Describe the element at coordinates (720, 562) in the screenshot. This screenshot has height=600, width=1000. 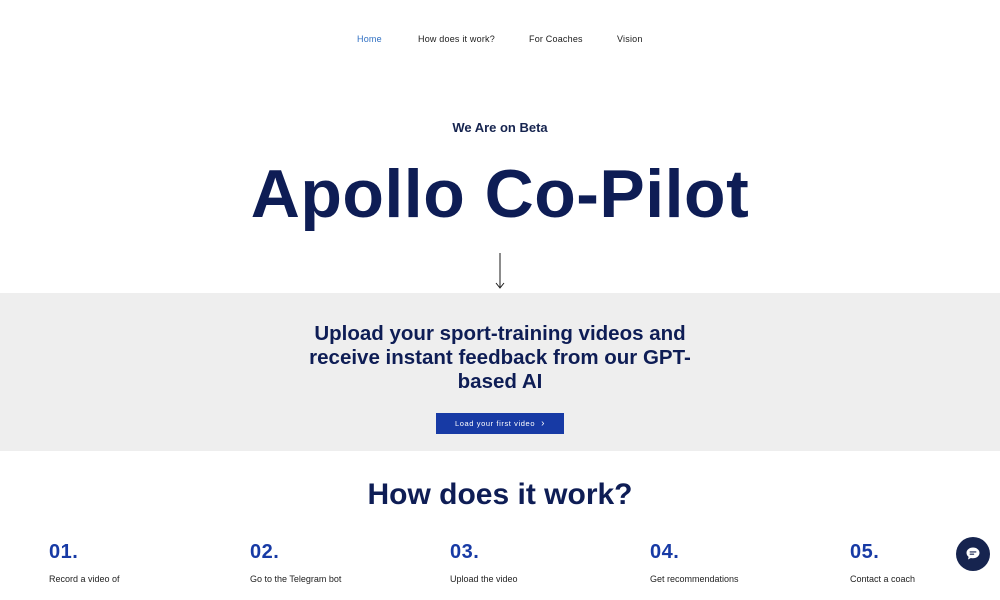
I see `step-item: 04. Get recommendations` at that location.